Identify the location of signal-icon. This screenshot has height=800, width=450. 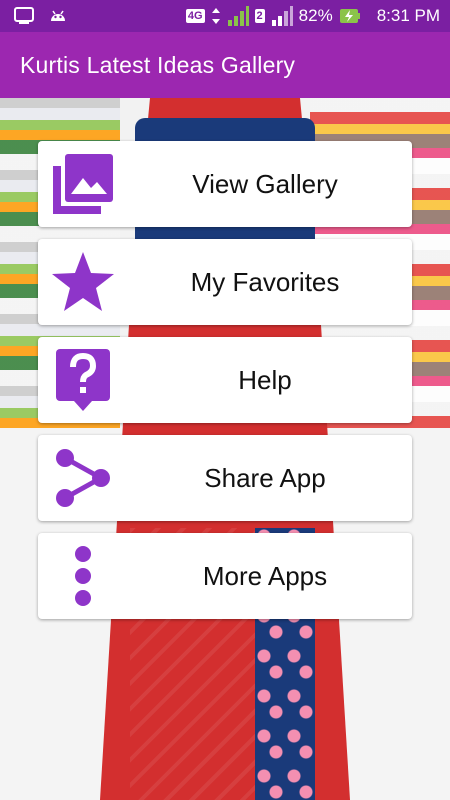
(238, 16).